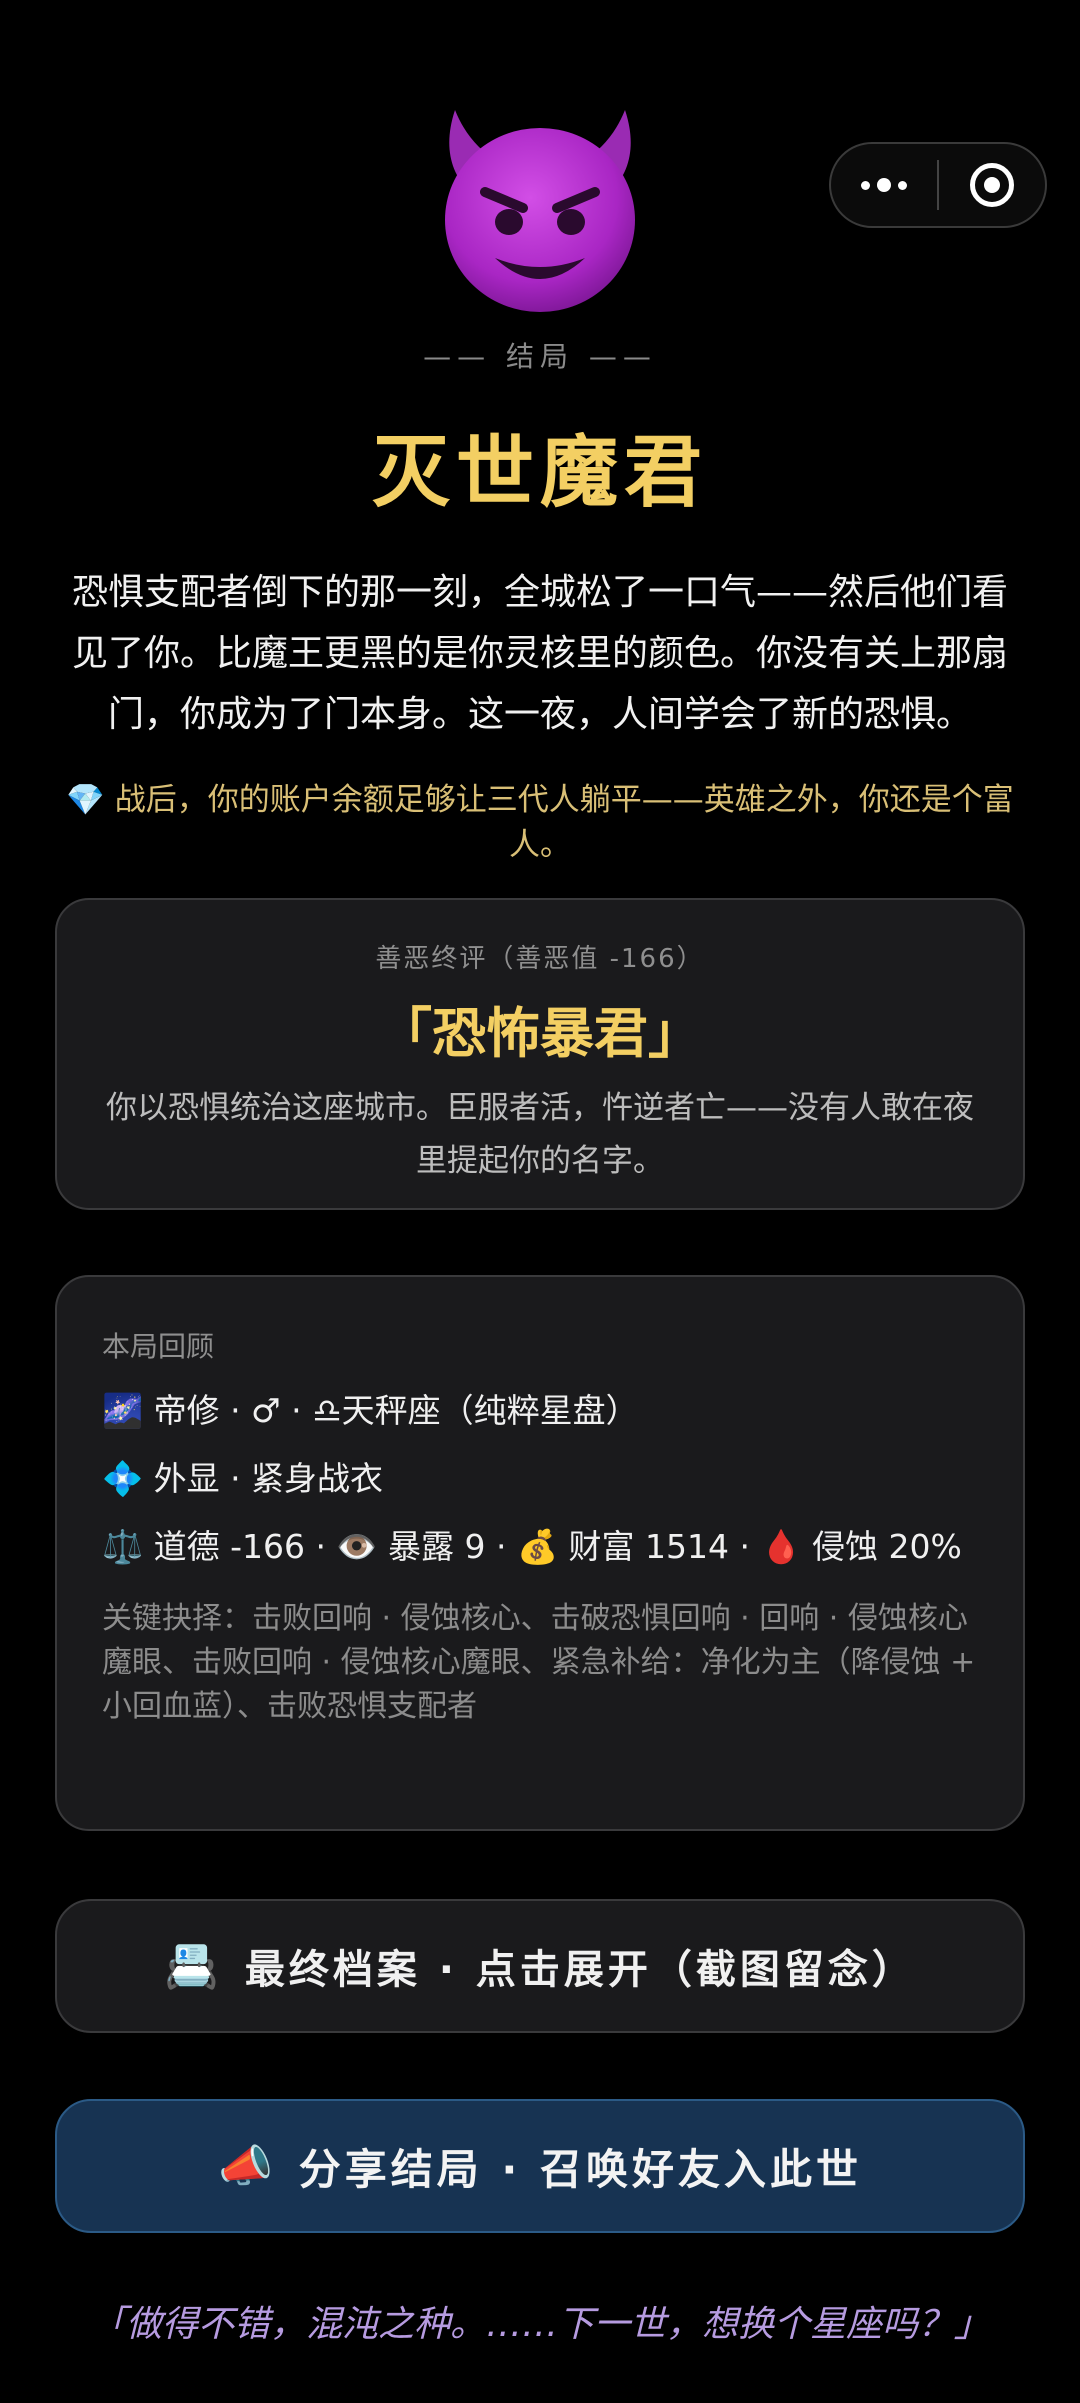  I want to click on ending-title: 灭世魔君, so click(539, 473).